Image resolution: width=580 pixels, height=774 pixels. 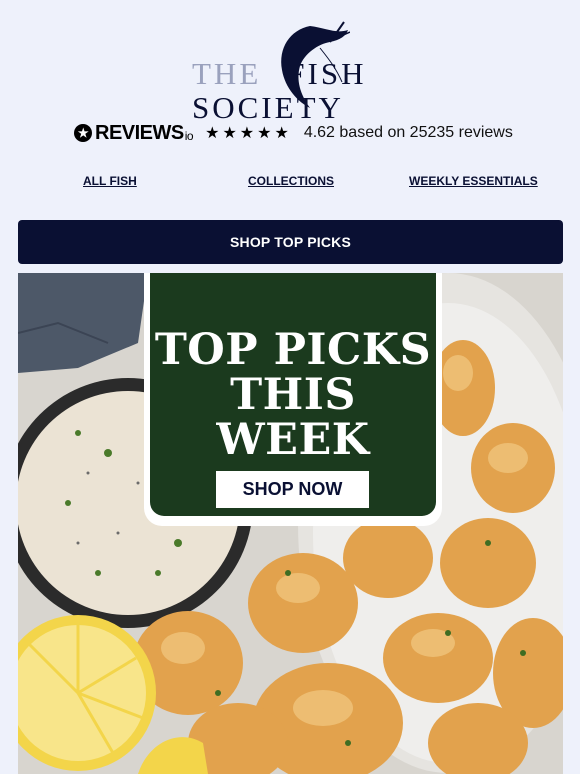 I want to click on brand-line-1: THE FISH, so click(x=279, y=73).